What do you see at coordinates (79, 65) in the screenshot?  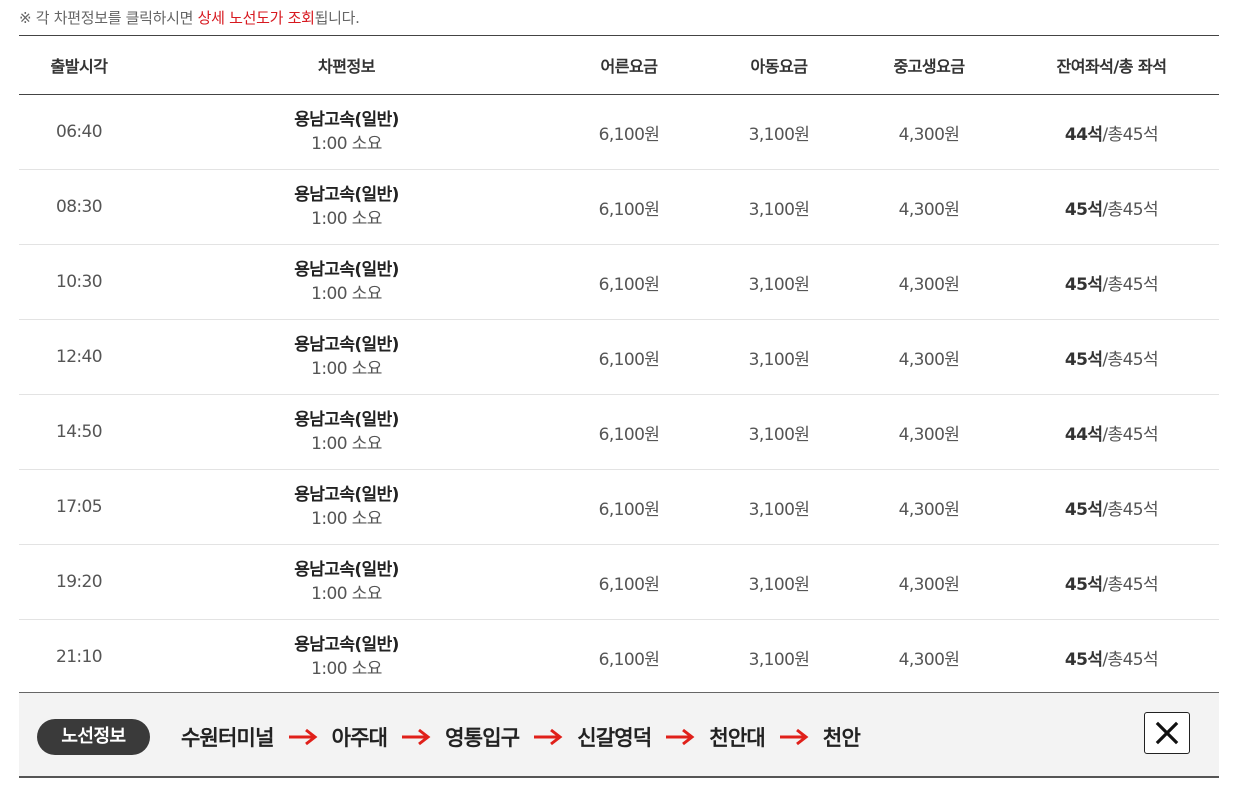 I see `header-departure-time: 출발시각` at bounding box center [79, 65].